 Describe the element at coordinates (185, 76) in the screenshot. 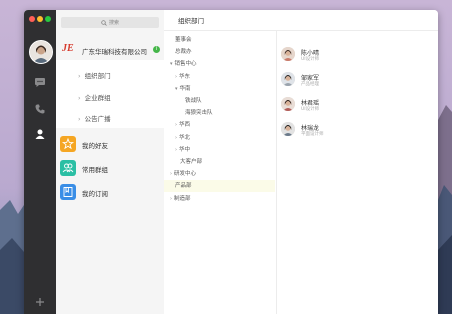

I see `tree-node-label: 华东` at that location.